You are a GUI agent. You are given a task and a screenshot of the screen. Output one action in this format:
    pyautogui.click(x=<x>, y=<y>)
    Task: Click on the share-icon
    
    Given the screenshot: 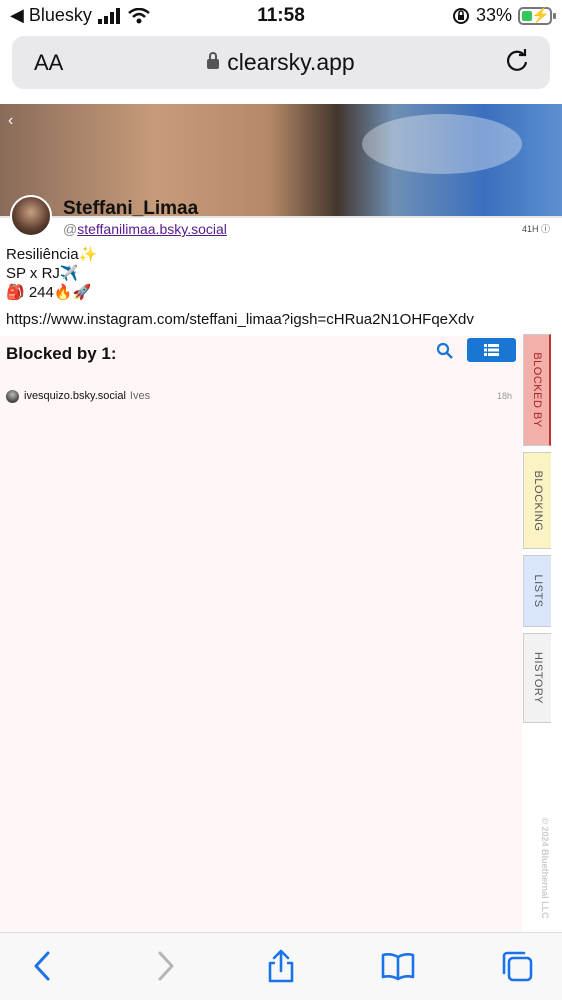 What is the action you would take?
    pyautogui.click(x=281, y=966)
    